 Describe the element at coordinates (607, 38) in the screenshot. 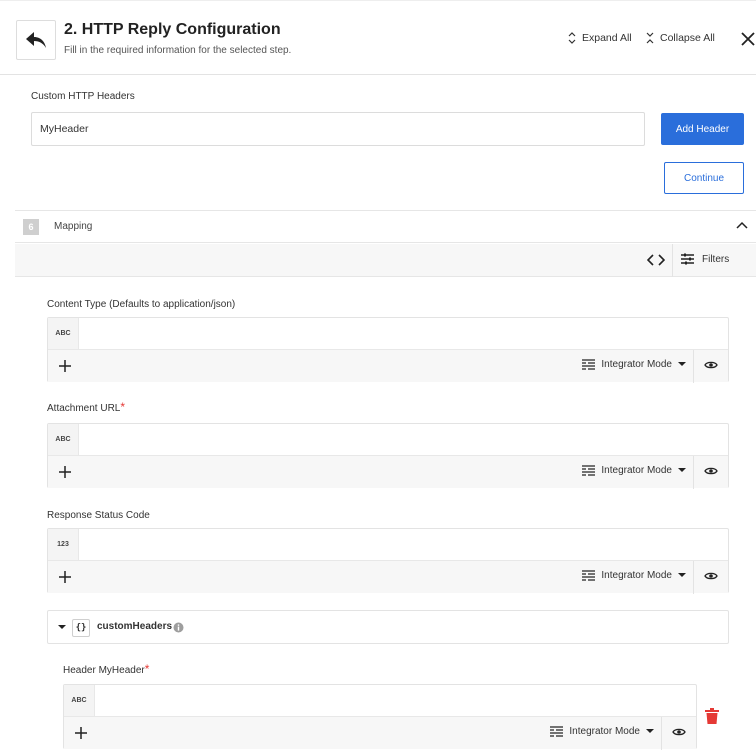

I see `expand-all-label: Expand All` at that location.